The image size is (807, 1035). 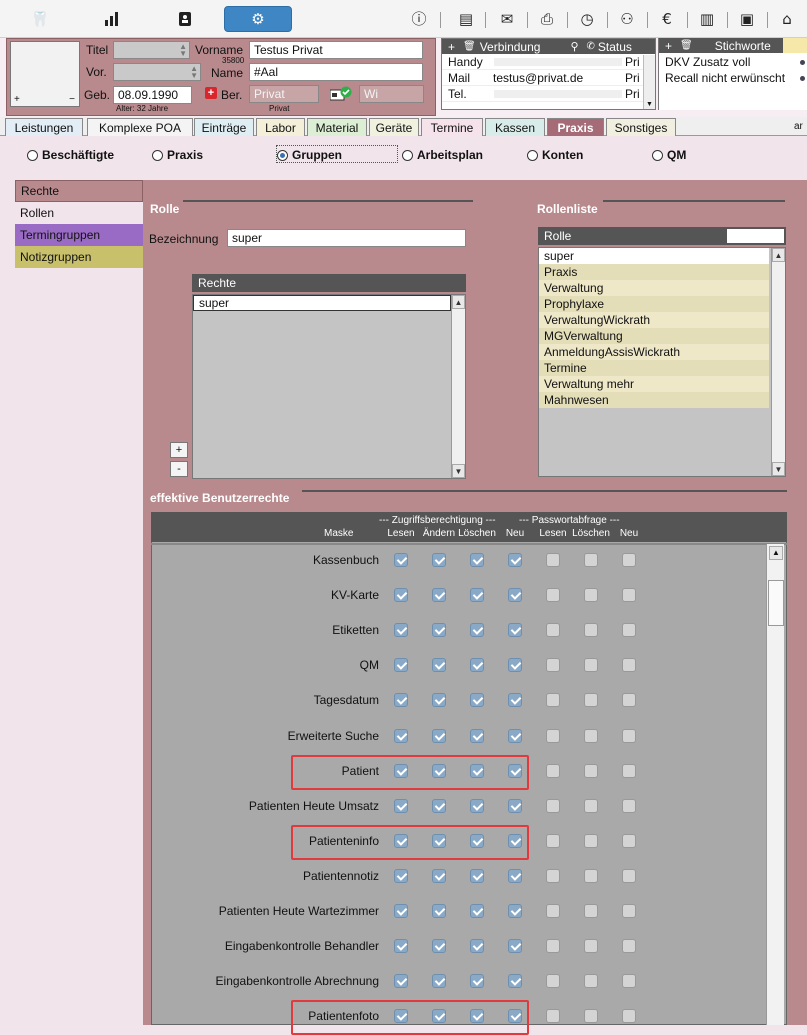 What do you see at coordinates (686, 45) in the screenshot?
I see `delete-keyword-icon: 🗑` at bounding box center [686, 45].